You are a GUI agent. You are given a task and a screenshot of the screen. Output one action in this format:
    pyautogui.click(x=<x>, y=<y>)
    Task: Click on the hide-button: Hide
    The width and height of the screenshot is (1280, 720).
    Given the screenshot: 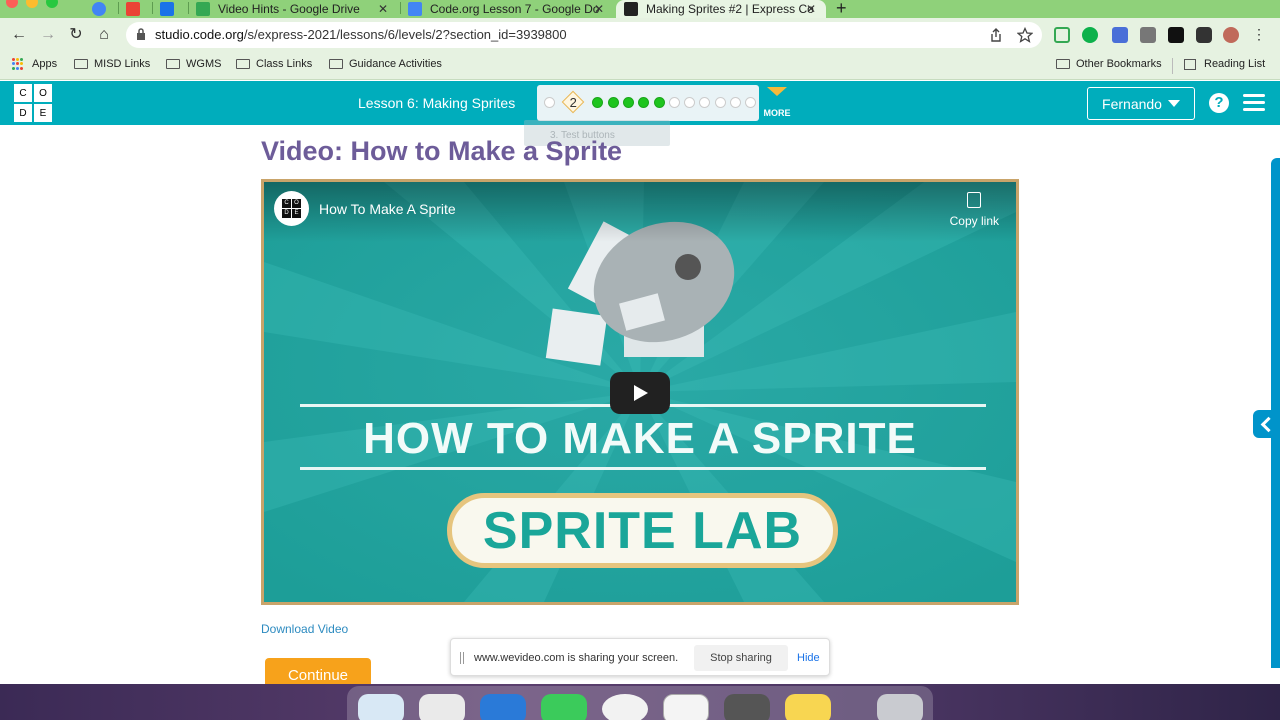 What is the action you would take?
    pyautogui.click(x=808, y=658)
    